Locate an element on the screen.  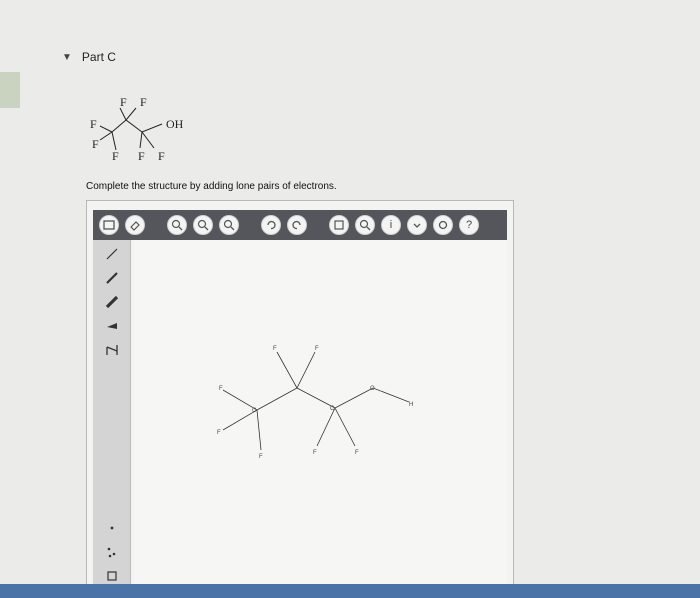
bond-toolbar is located at coordinates (112, 415).